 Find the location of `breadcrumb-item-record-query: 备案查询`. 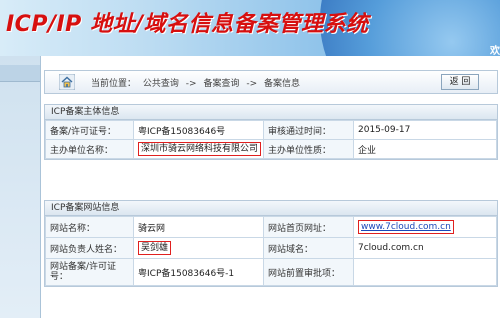

breadcrumb-item-record-query: 备案查询 is located at coordinates (221, 84).